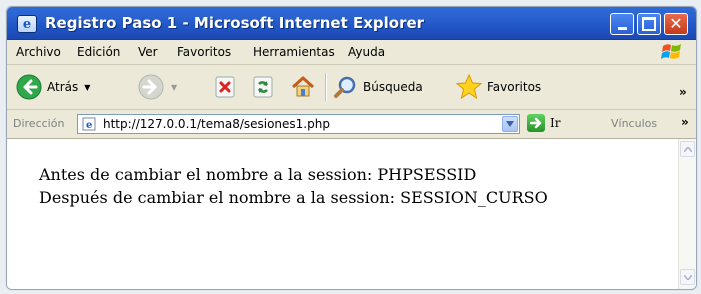  I want to click on windows-logo-icon, so click(671, 51).